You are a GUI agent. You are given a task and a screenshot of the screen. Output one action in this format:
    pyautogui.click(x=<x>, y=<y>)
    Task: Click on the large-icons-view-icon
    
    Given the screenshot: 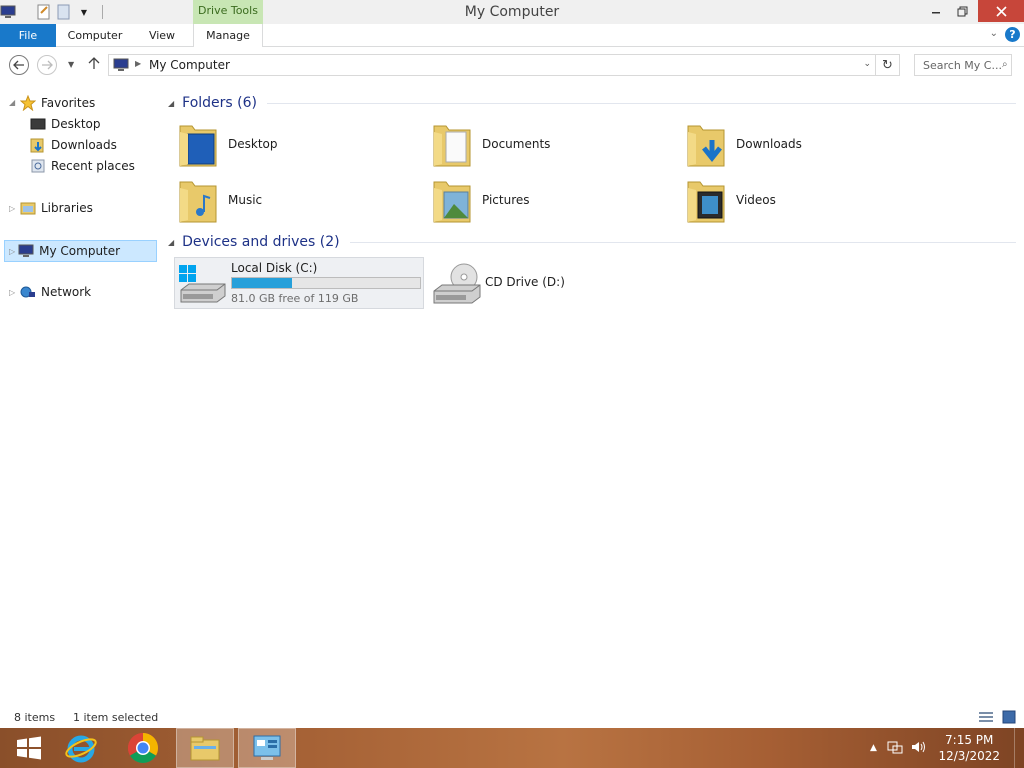 What is the action you would take?
    pyautogui.click(x=1009, y=718)
    